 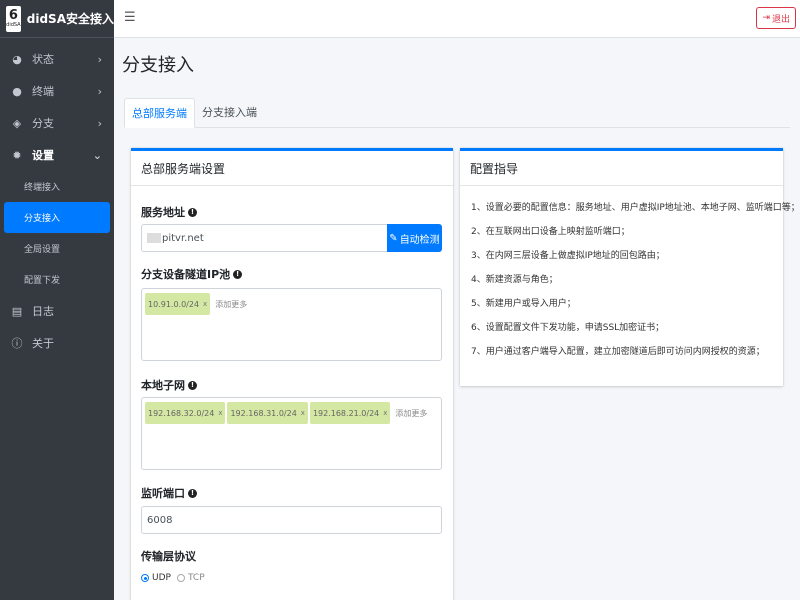 What do you see at coordinates (196, 578) in the screenshot?
I see `tcp-label: TCP` at bounding box center [196, 578].